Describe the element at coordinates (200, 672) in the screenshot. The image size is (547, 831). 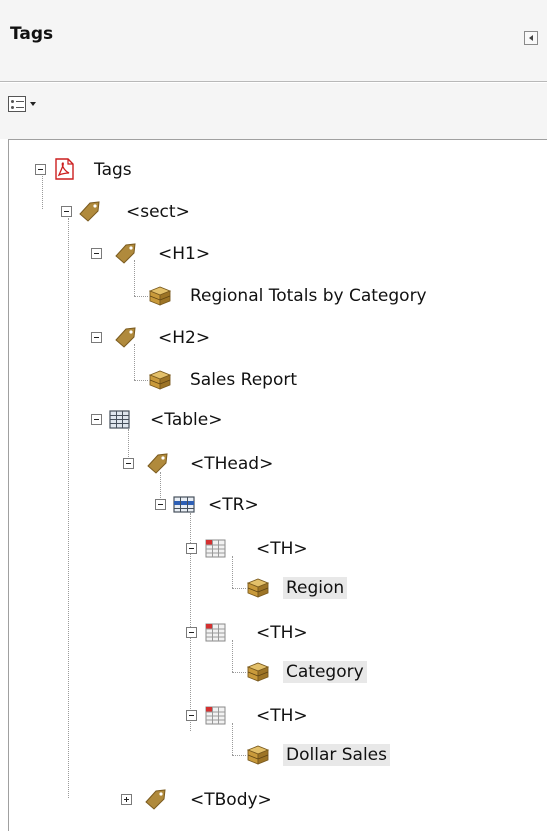
I see `tree-node-content-category: Category` at that location.